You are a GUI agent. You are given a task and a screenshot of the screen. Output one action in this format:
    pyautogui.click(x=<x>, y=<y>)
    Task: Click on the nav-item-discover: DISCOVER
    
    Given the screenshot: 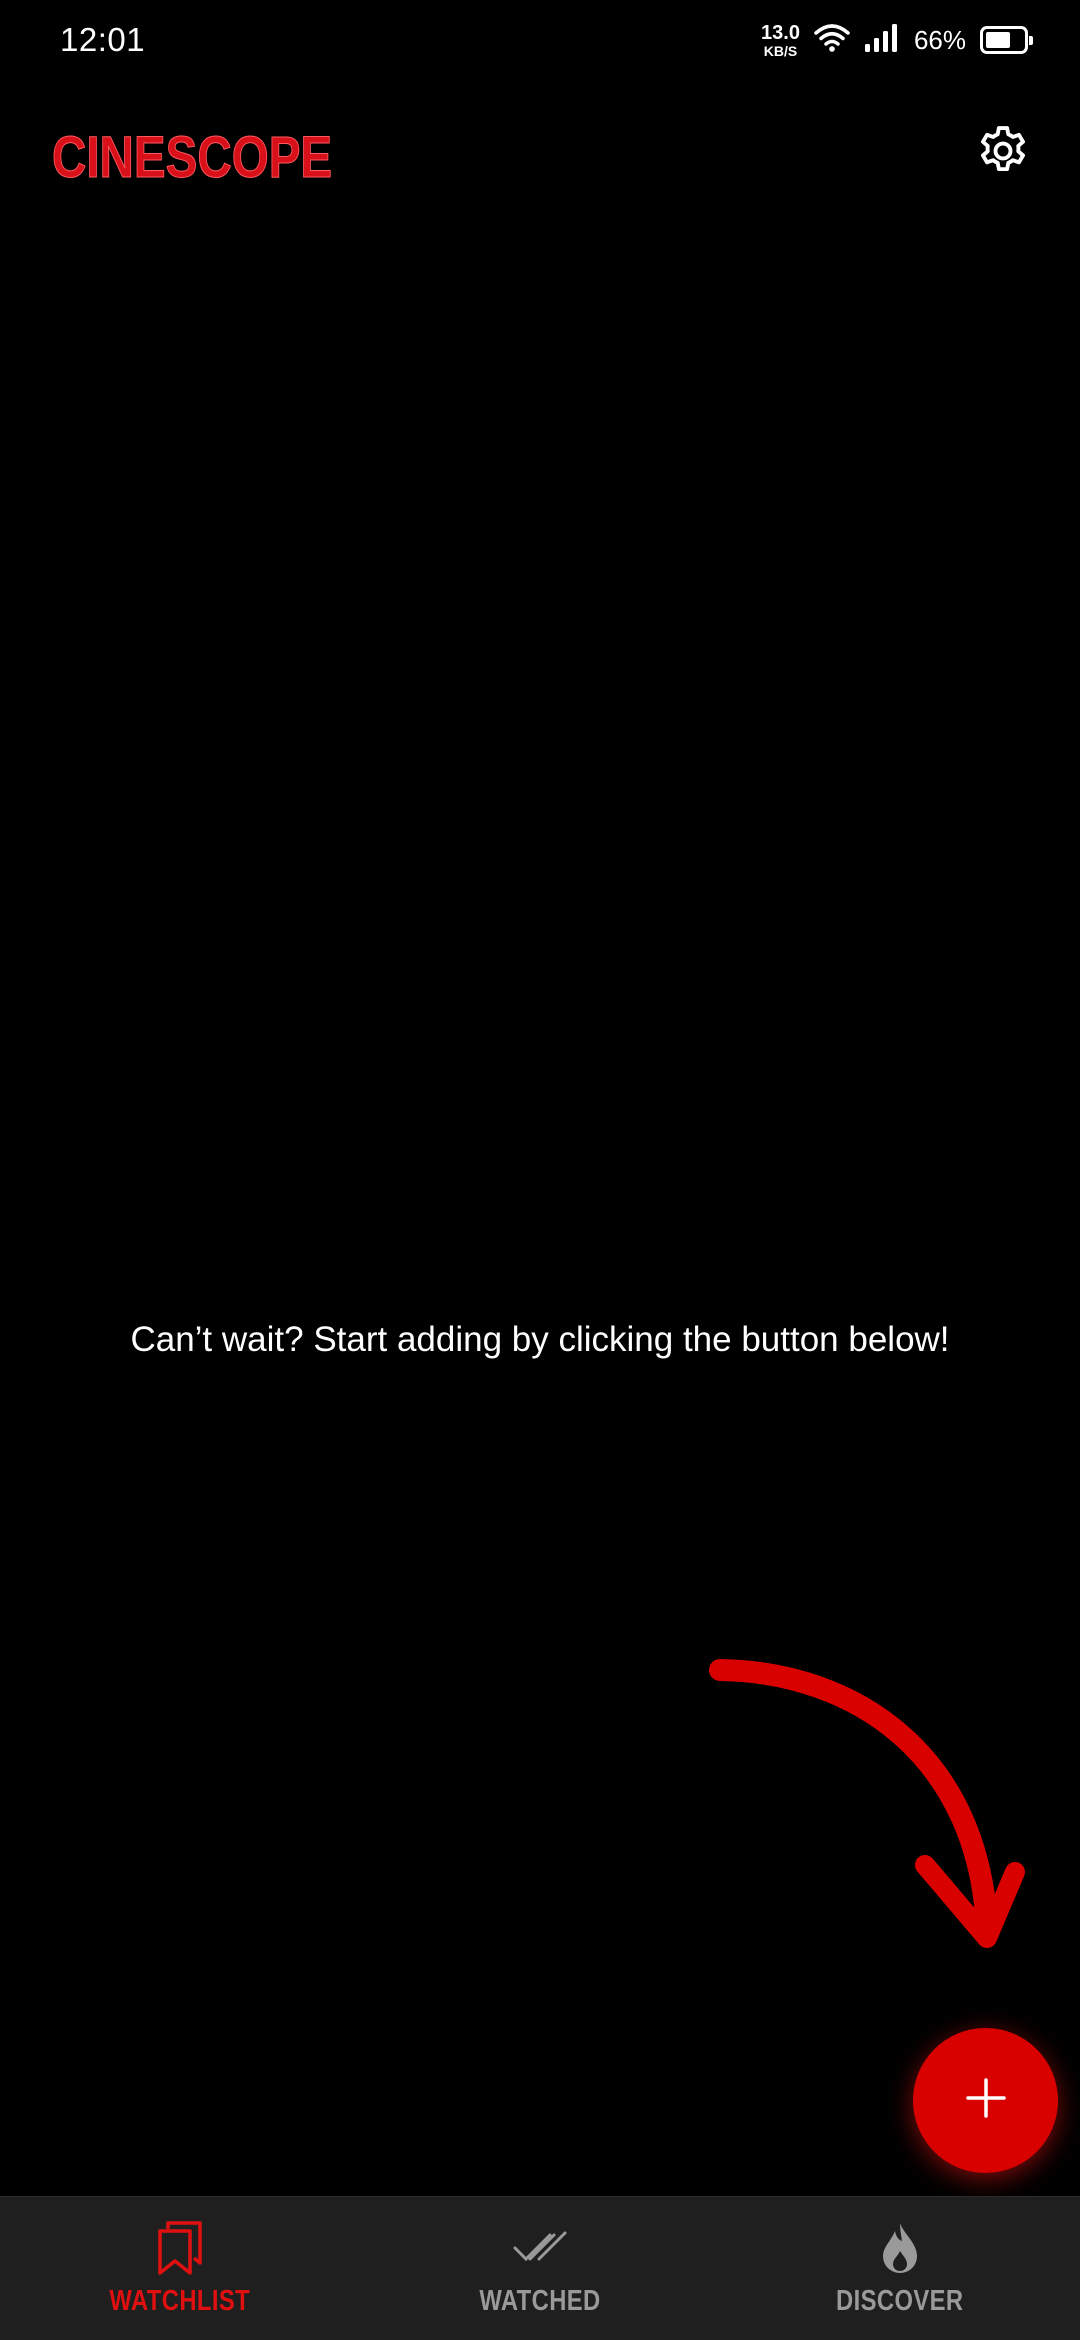 What is the action you would take?
    pyautogui.click(x=900, y=2268)
    